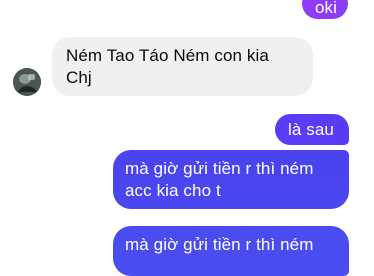 The height and width of the screenshot is (276, 374). I want to click on message-text-line: acc kia cho t, so click(173, 190).